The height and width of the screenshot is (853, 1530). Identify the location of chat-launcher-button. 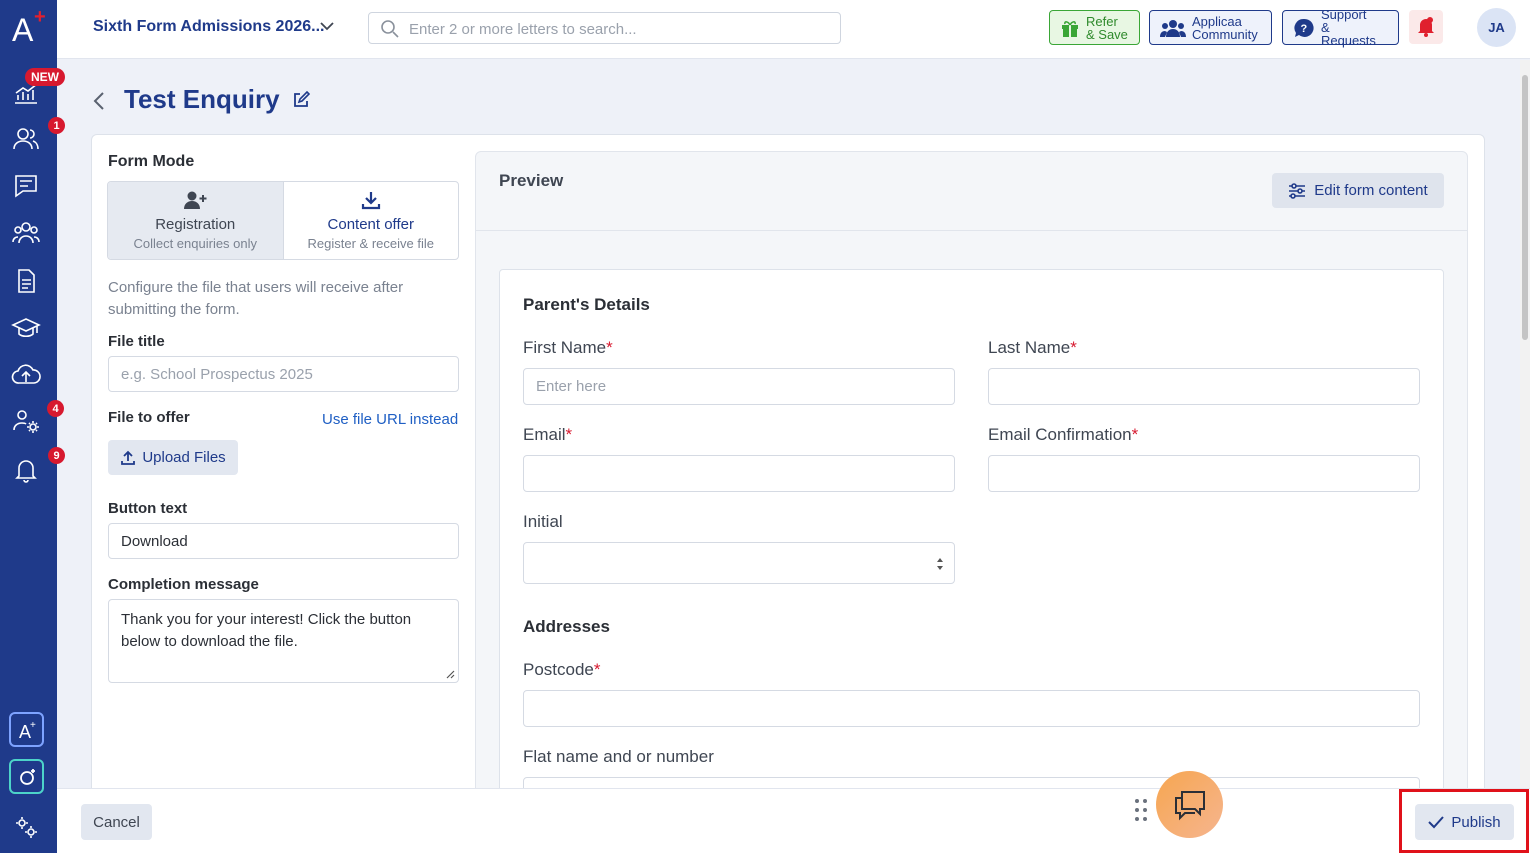
(1189, 804).